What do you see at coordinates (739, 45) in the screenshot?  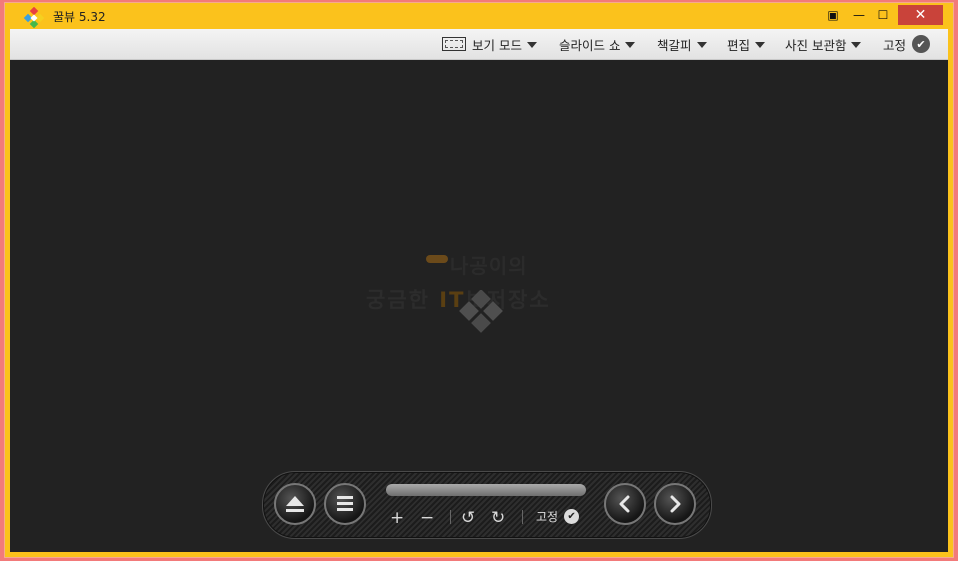 I see `menu-edit-label: 편집` at bounding box center [739, 45].